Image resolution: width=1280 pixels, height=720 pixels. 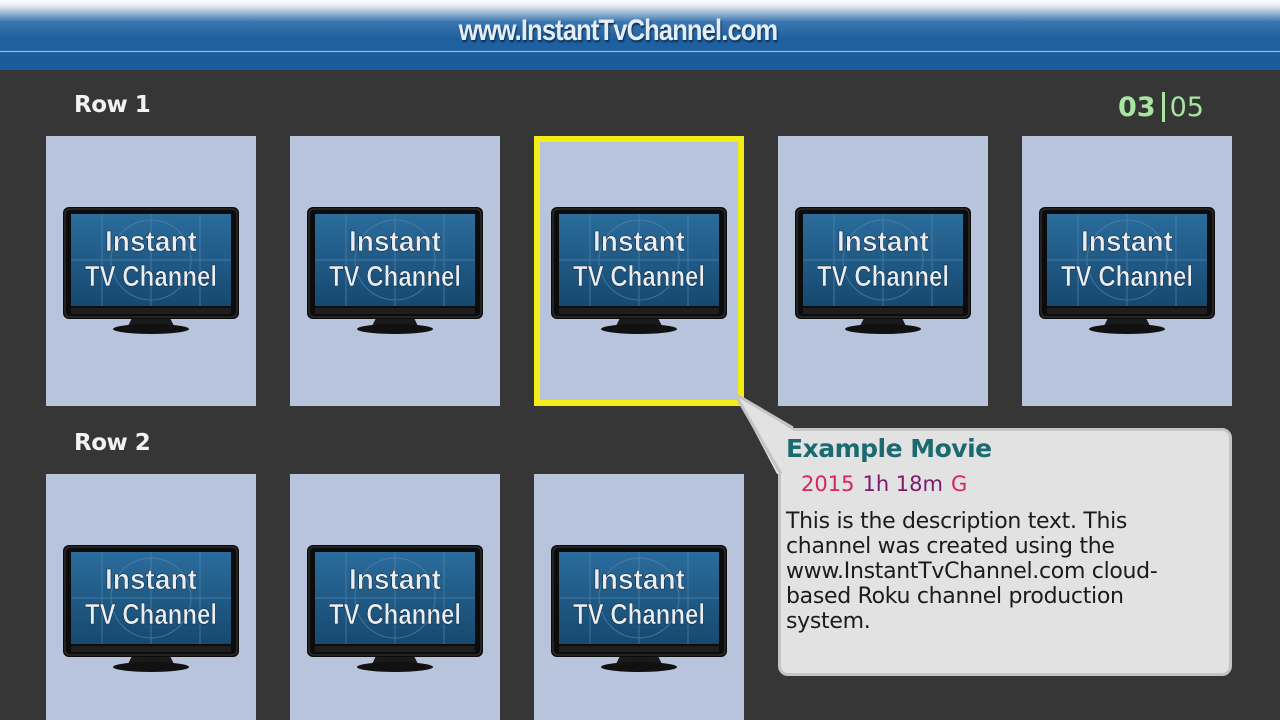 I want to click on row-1-tile-1: Instant TV Channel, so click(x=151, y=271).